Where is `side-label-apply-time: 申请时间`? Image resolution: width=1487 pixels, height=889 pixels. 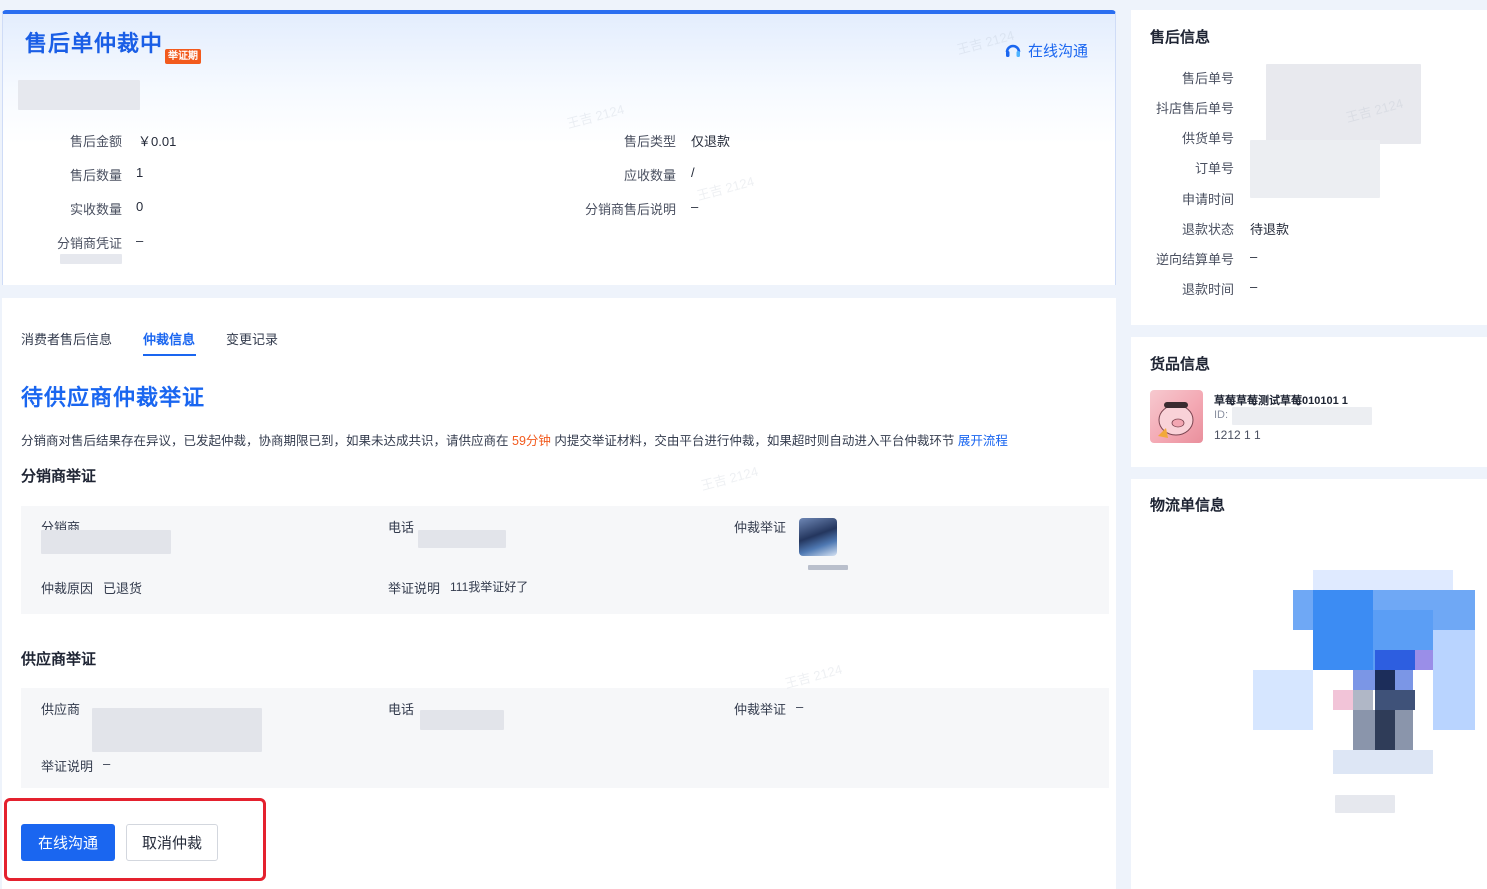
side-label-apply-time: 申请时间 is located at coordinates (1207, 199).